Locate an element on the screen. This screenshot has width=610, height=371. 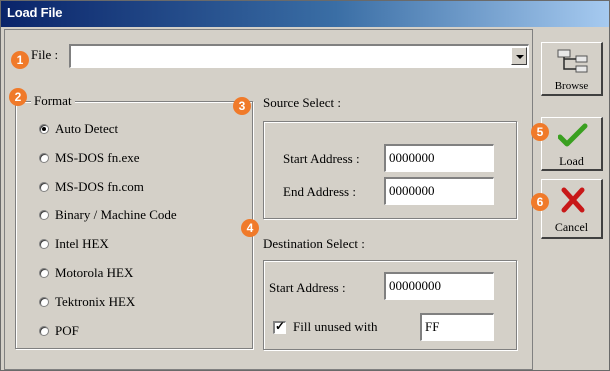
browse-button: Browse is located at coordinates (572, 69).